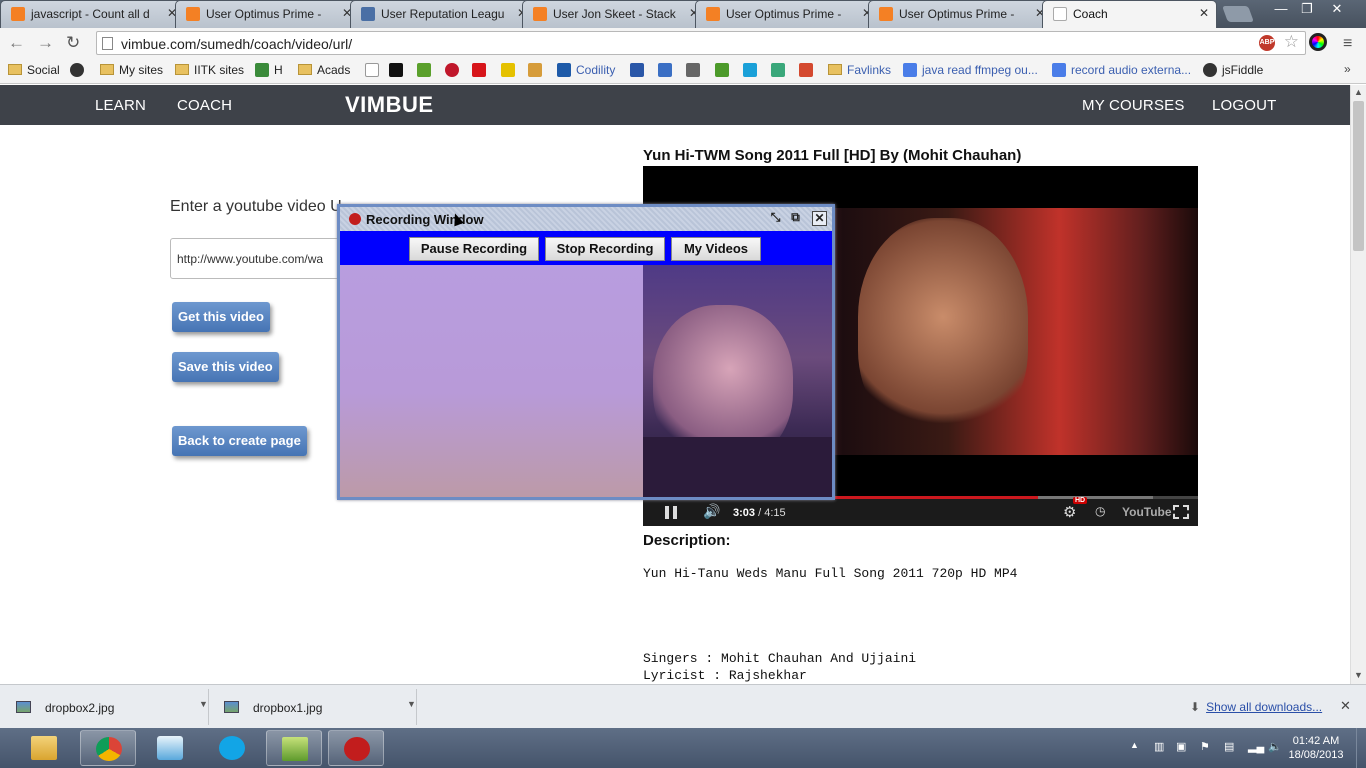 The width and height of the screenshot is (1366, 768). What do you see at coordinates (1358, 176) in the screenshot?
I see `scroll-thumb` at bounding box center [1358, 176].